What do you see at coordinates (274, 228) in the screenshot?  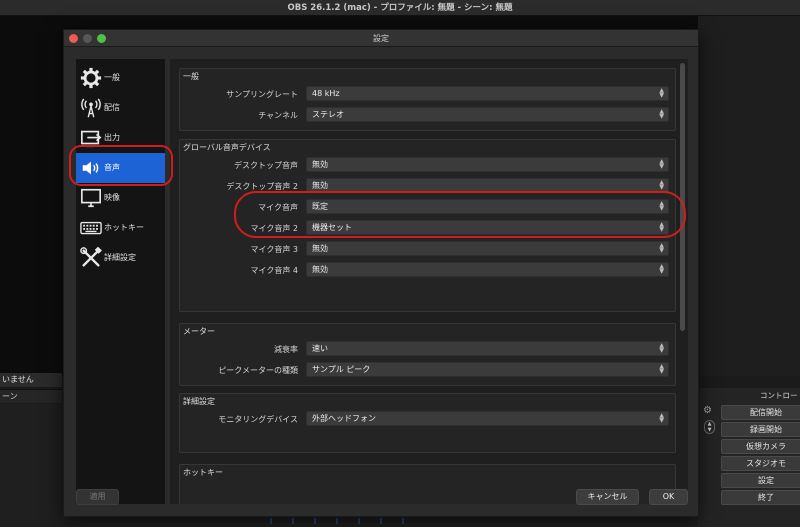 I see `row-label: マイク音声 2` at bounding box center [274, 228].